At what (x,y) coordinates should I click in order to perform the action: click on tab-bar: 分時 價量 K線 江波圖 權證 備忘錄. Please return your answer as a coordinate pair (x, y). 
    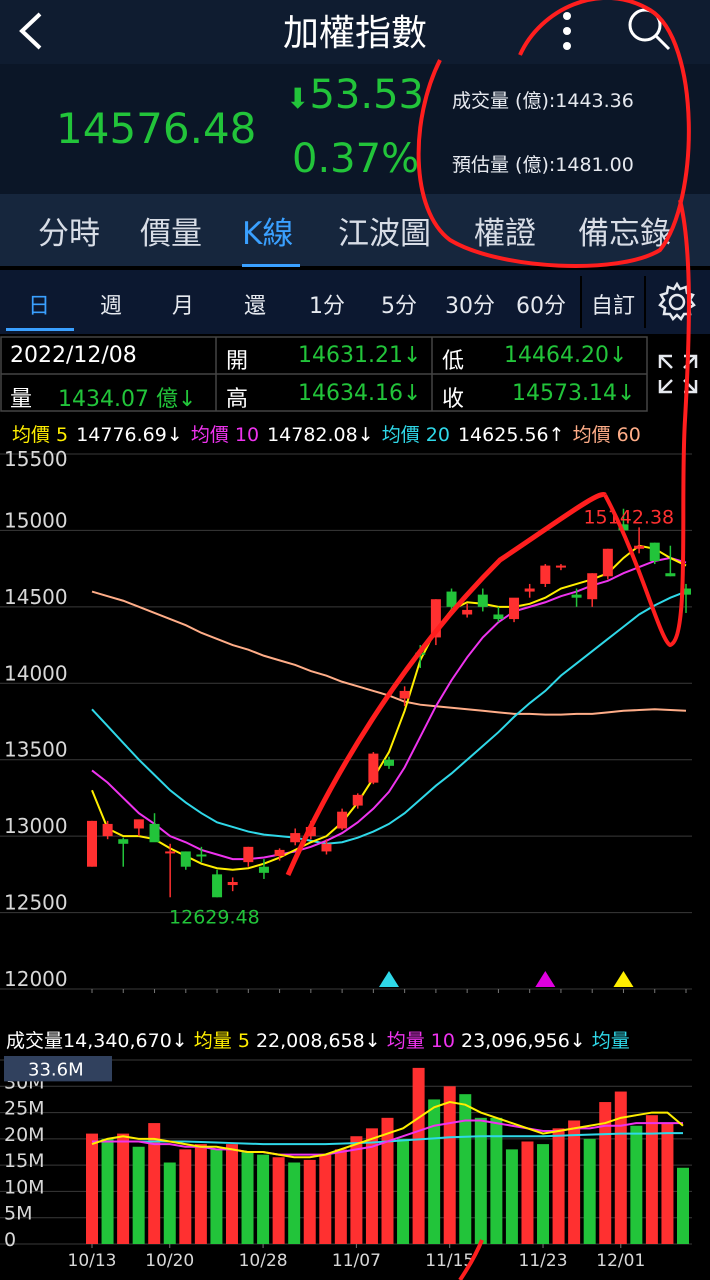
    Looking at the image, I should click on (355, 230).